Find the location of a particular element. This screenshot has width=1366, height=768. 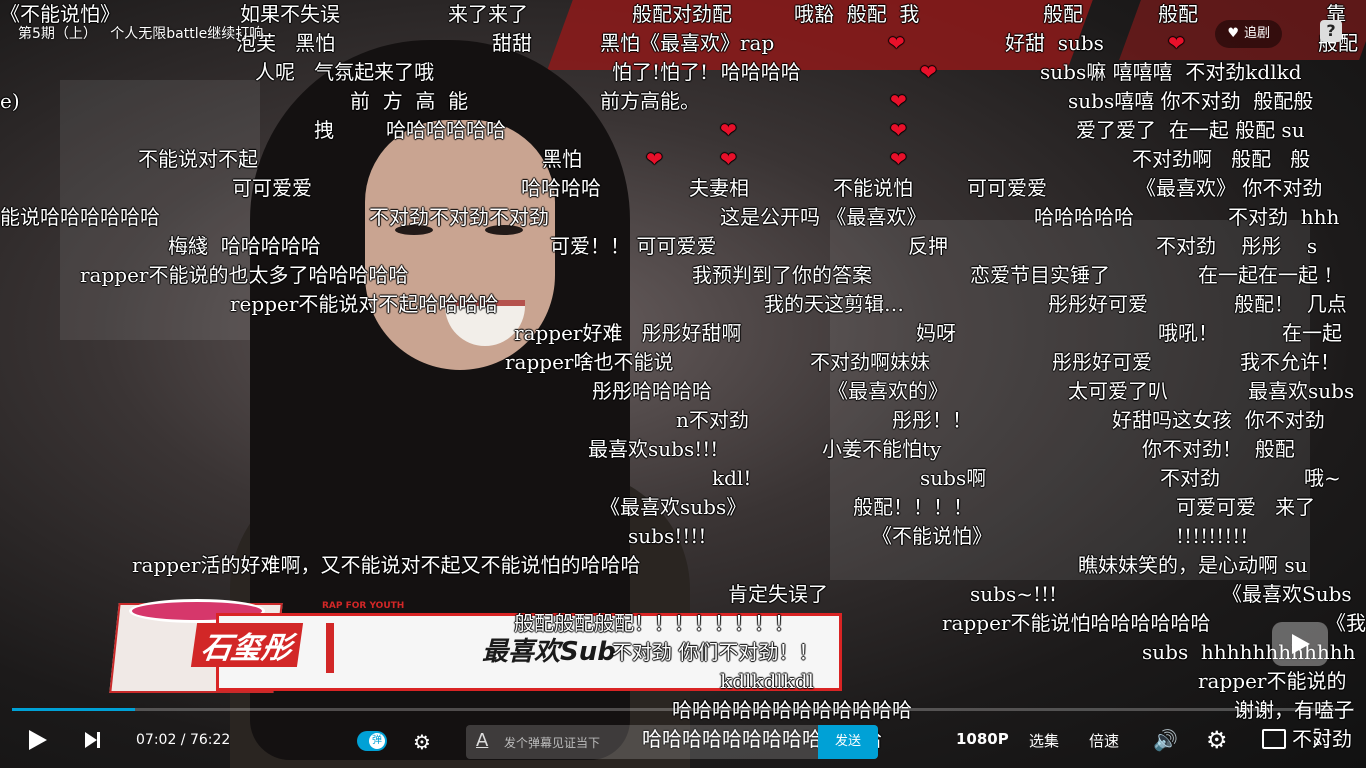

danmaku-comment: 不对劲 你们不对劲！！ is located at coordinates (715, 652).